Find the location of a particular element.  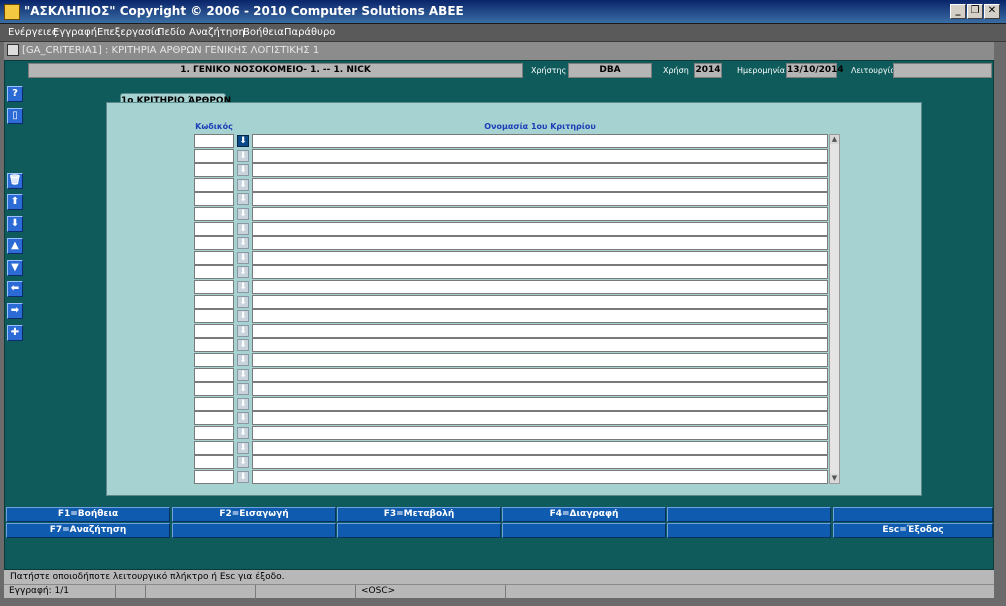

arrow-up-icon: ⬆ is located at coordinates (15, 202).